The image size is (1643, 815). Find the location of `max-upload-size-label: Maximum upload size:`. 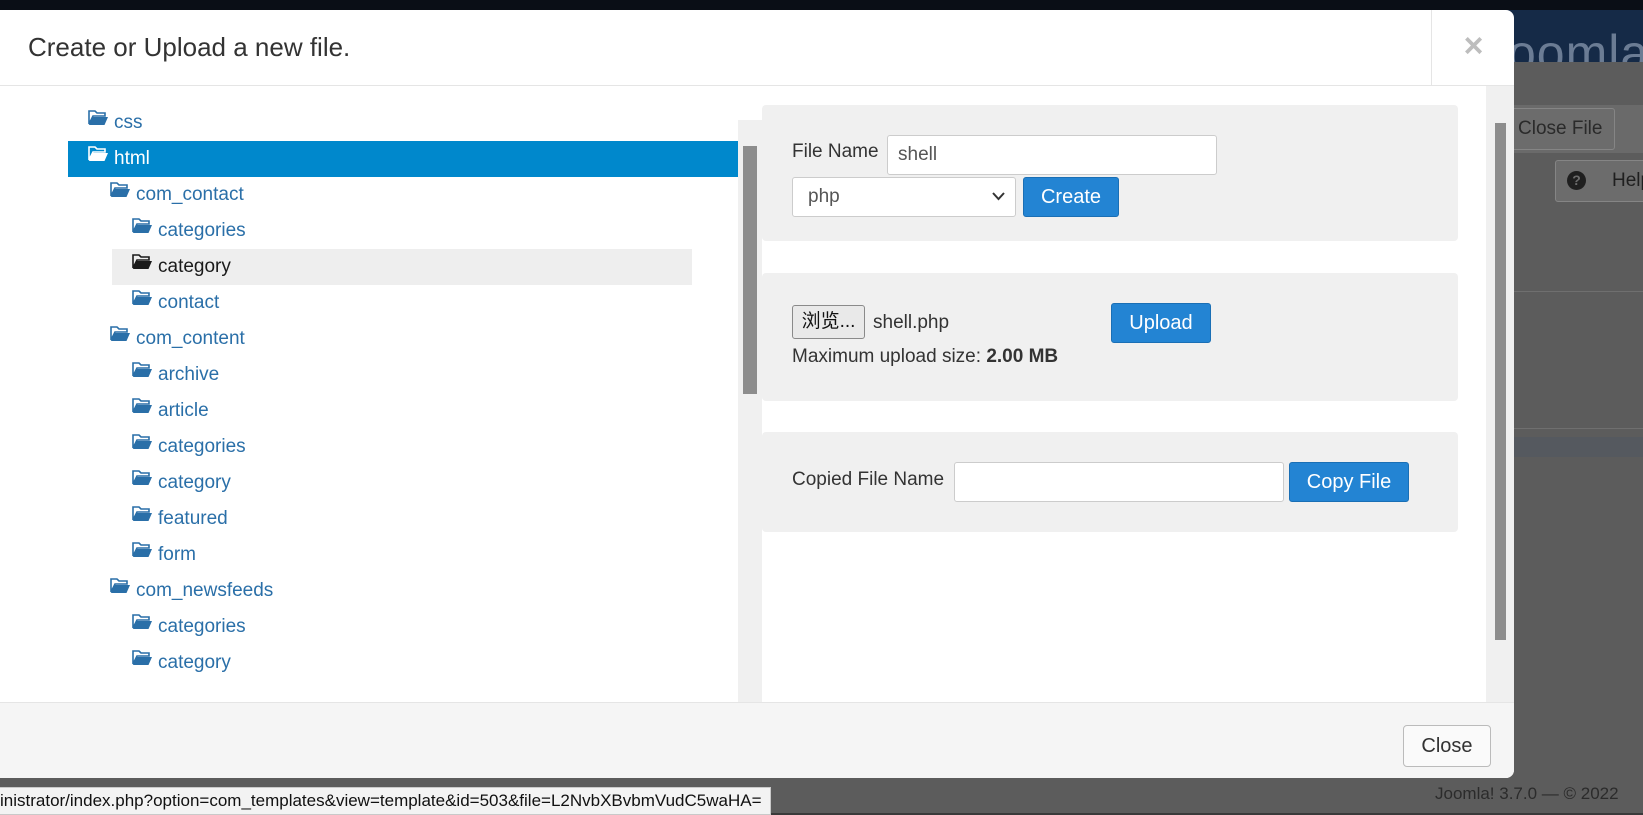

max-upload-size-label: Maximum upload size: is located at coordinates (887, 356).